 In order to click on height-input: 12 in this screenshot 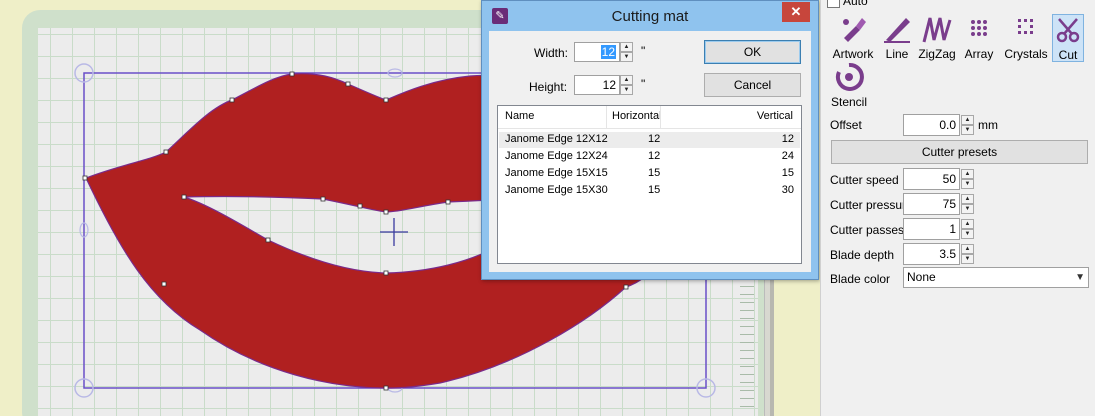, I will do `click(597, 85)`.